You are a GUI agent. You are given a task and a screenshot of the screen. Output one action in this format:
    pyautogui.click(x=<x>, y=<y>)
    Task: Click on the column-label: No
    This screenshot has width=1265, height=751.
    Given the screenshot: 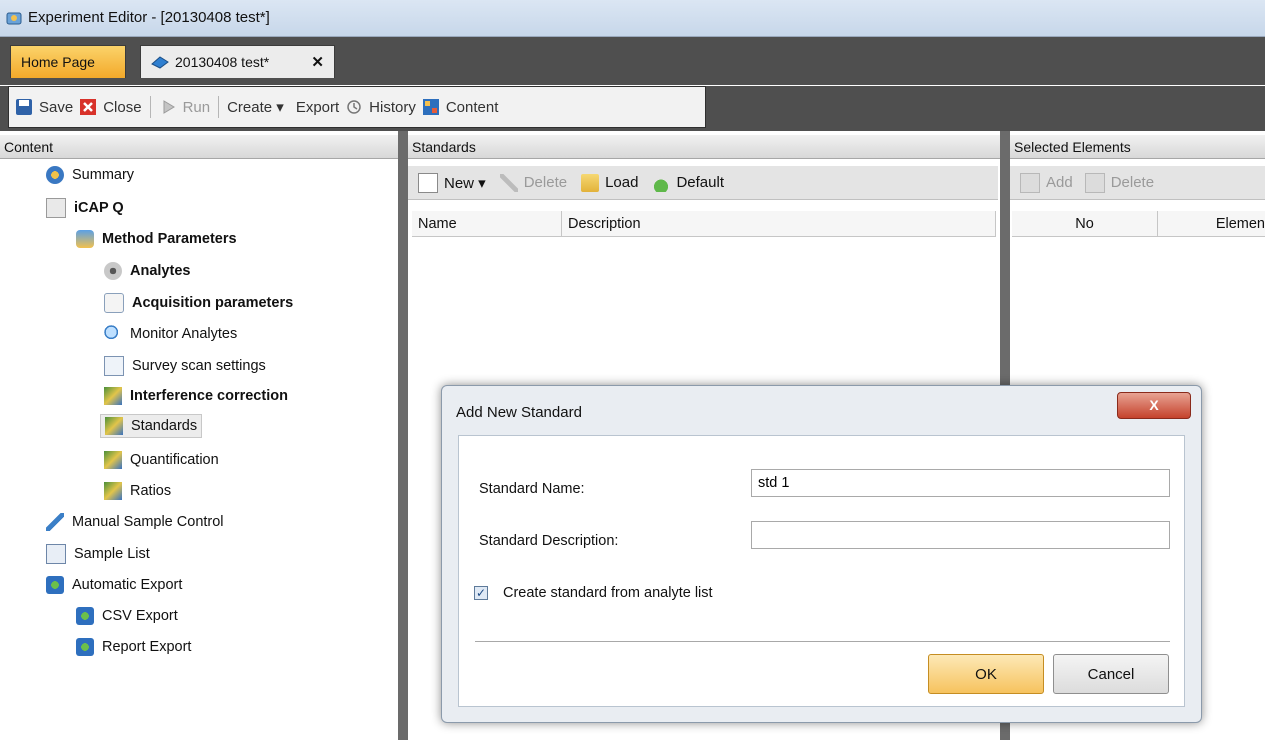 What is the action you would take?
    pyautogui.click(x=1084, y=224)
    